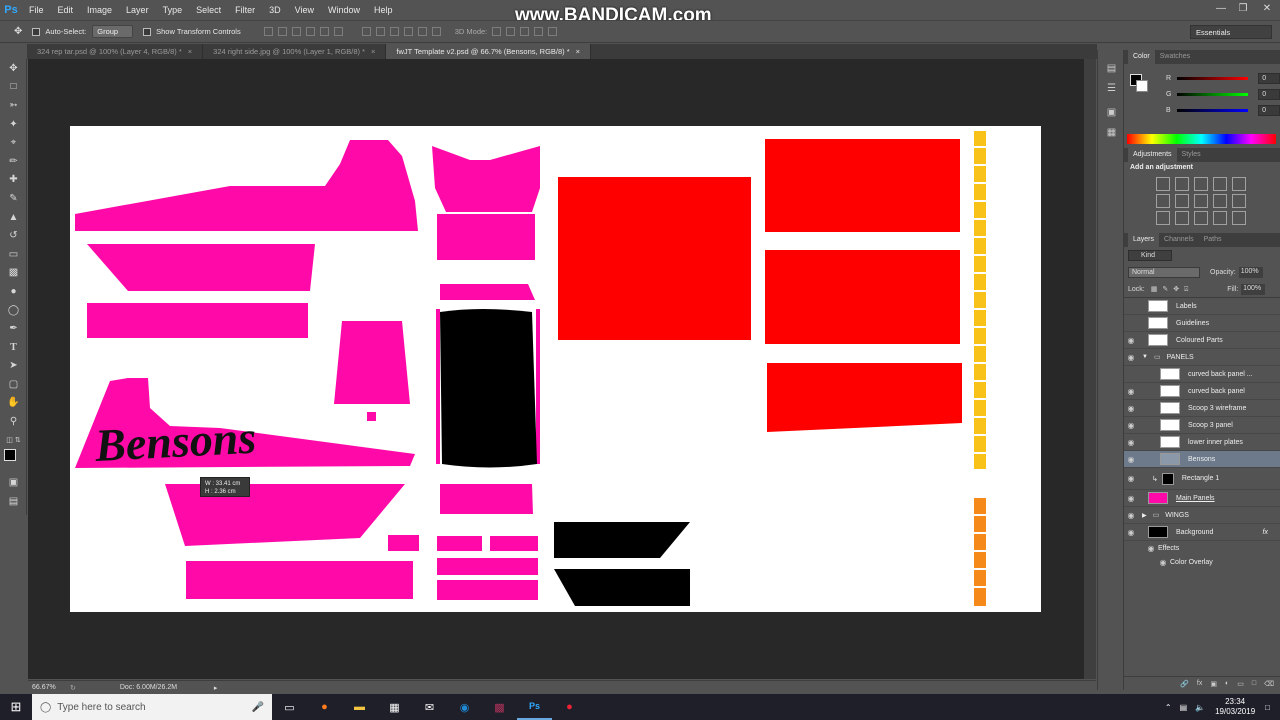 The height and width of the screenshot is (720, 1280). I want to click on curves-icon, so click(1201, 184).